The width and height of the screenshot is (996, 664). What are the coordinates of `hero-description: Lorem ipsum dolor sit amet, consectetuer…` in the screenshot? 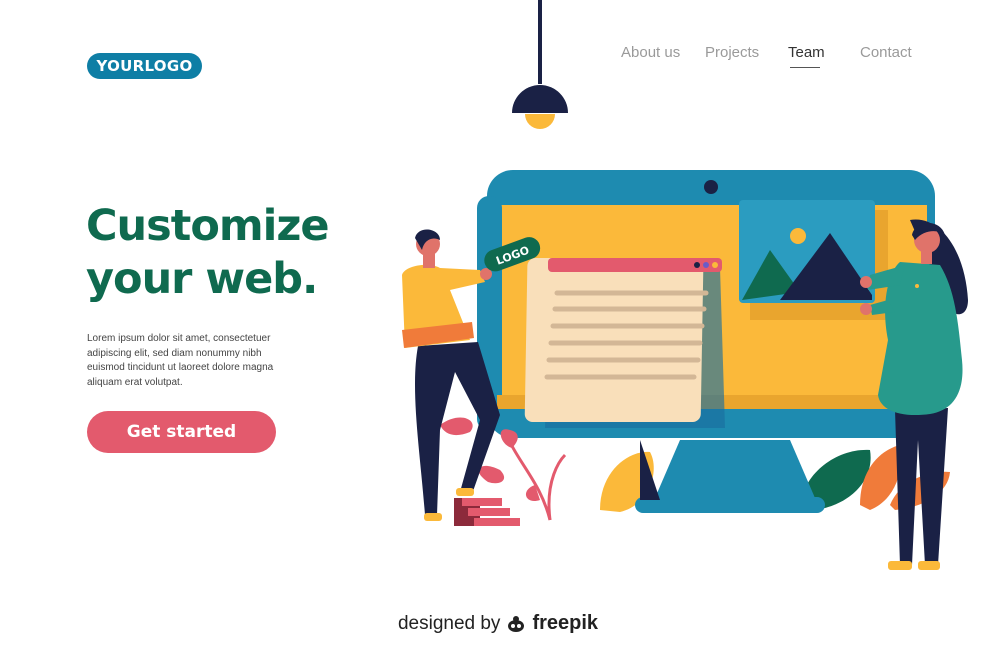 It's located at (180, 360).